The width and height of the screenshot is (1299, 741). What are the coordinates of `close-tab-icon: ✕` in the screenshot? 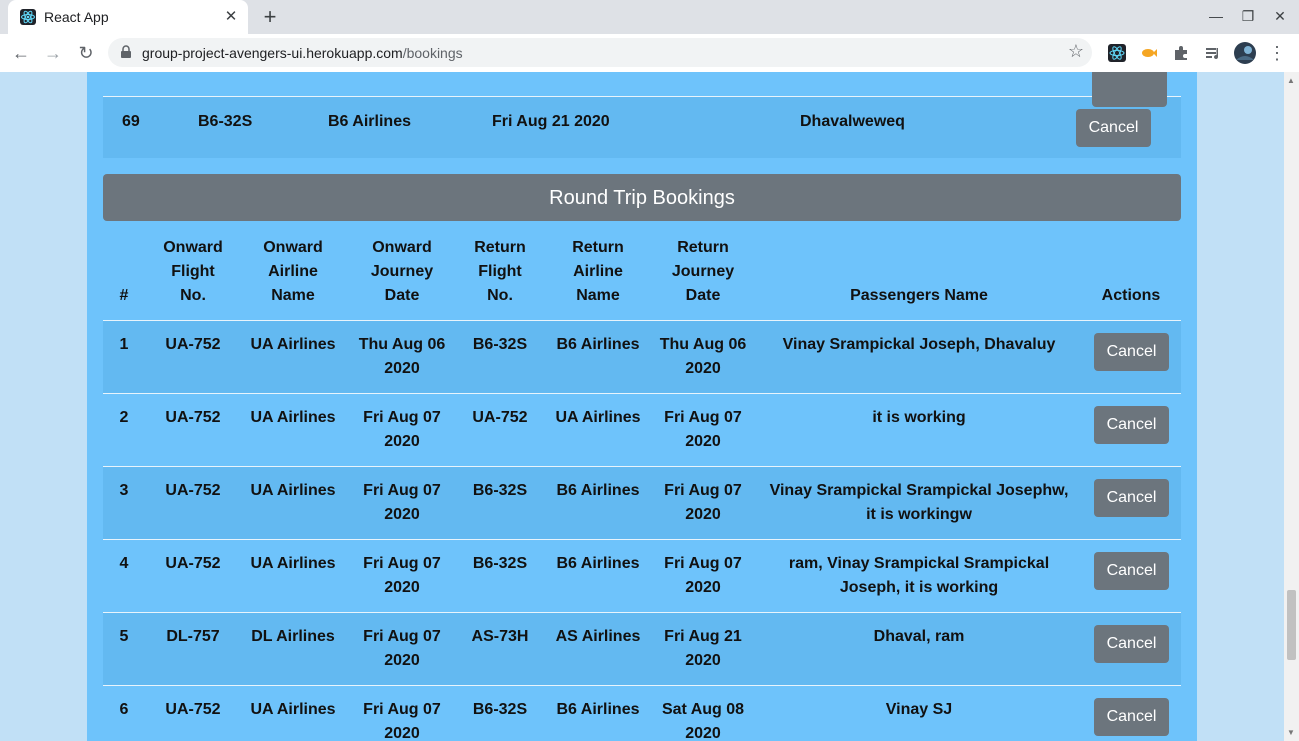 It's located at (231, 16).